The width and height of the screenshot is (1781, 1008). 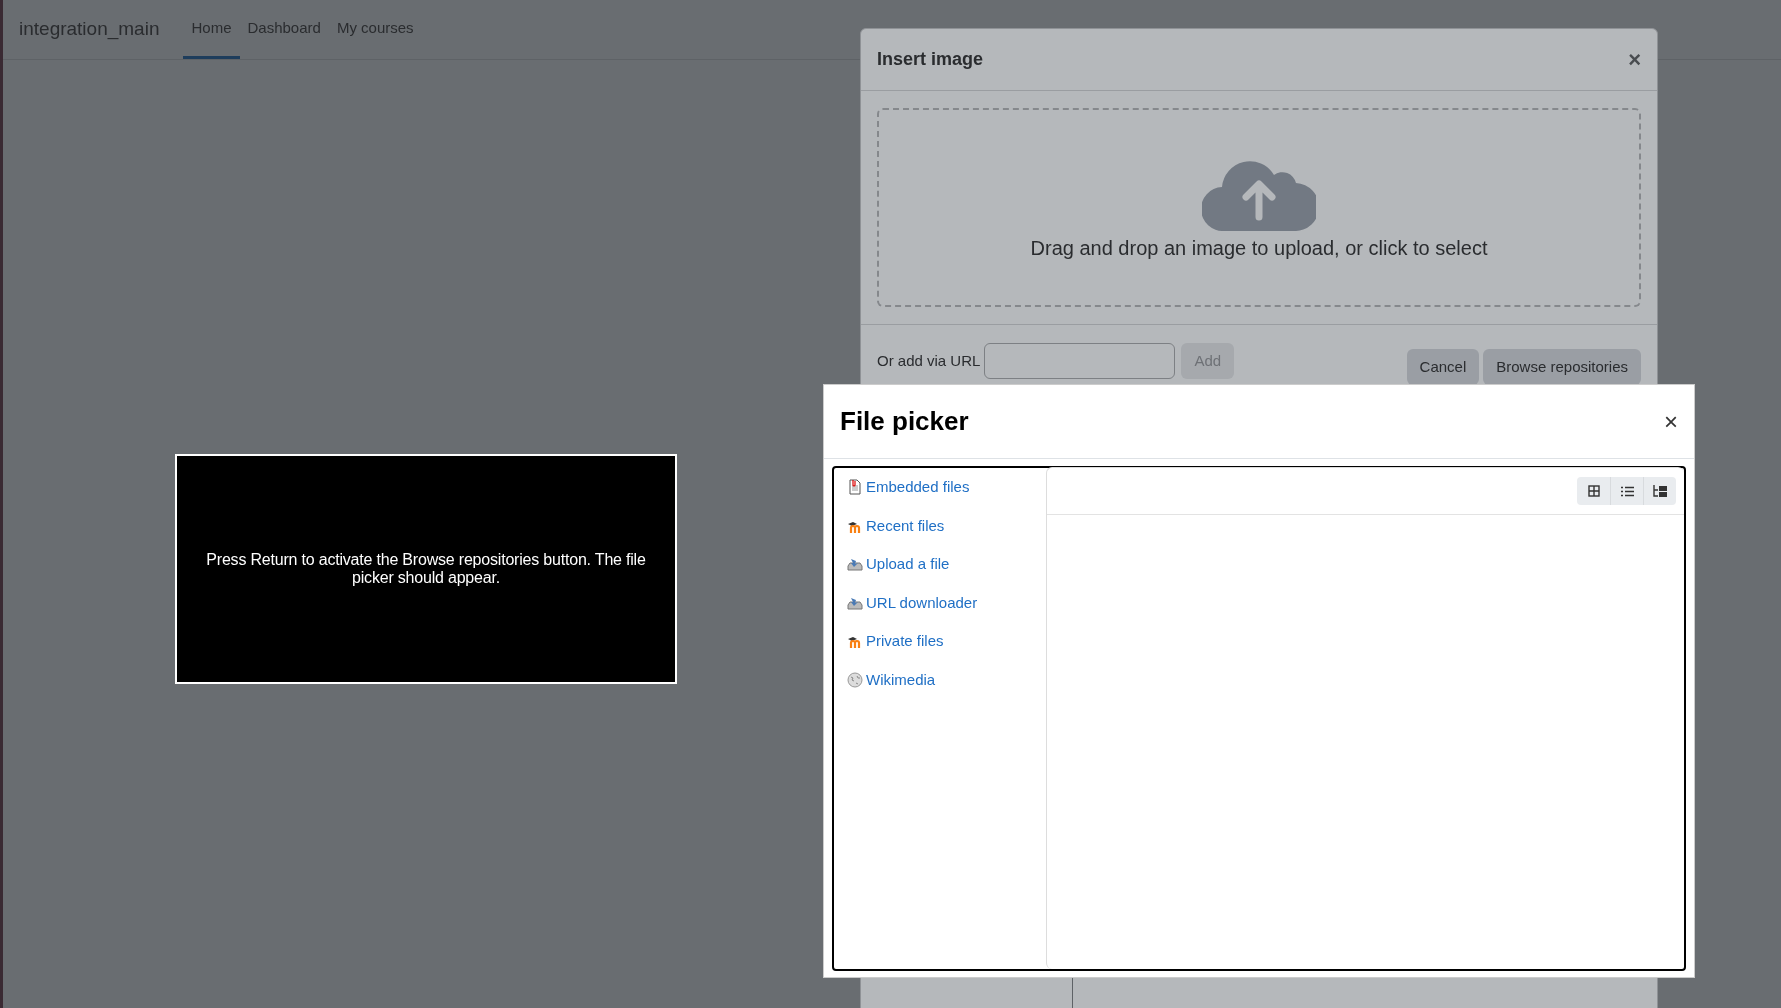 What do you see at coordinates (855, 487) in the screenshot?
I see `document-icon` at bounding box center [855, 487].